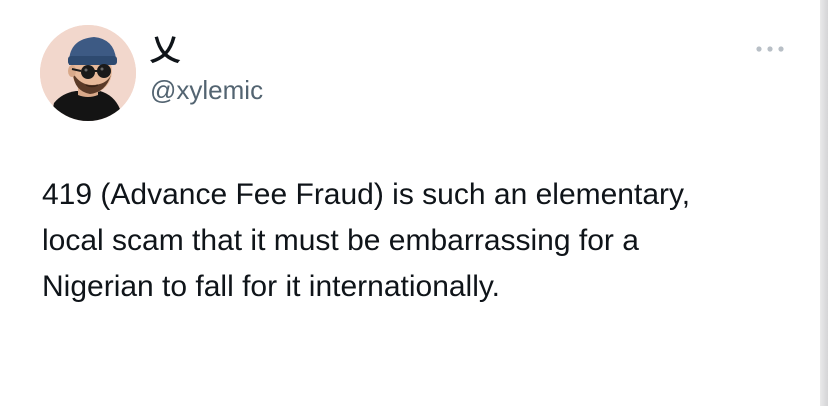 This screenshot has width=828, height=406. I want to click on more-options-button, so click(770, 49).